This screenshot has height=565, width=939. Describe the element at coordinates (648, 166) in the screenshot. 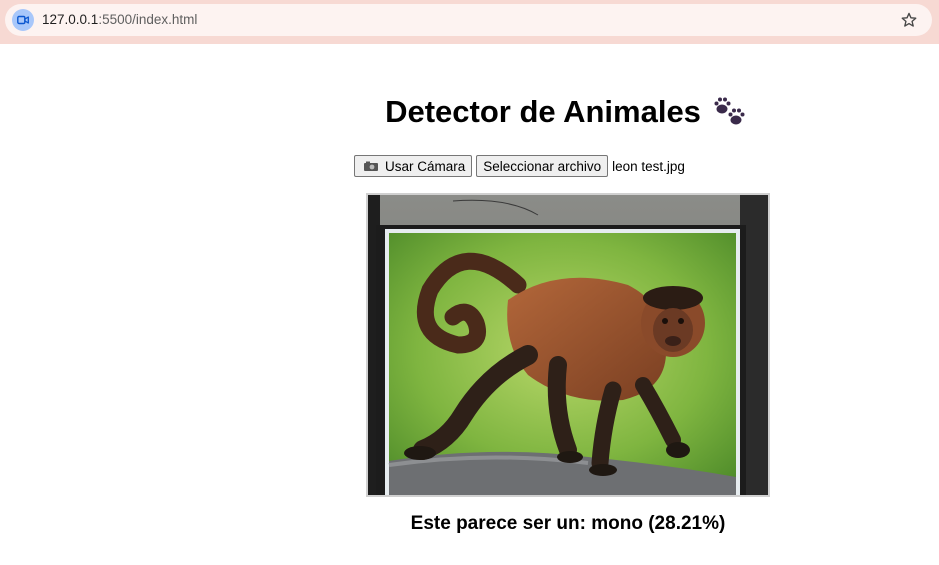

I see `selected-file-name: leon test.jpg` at that location.